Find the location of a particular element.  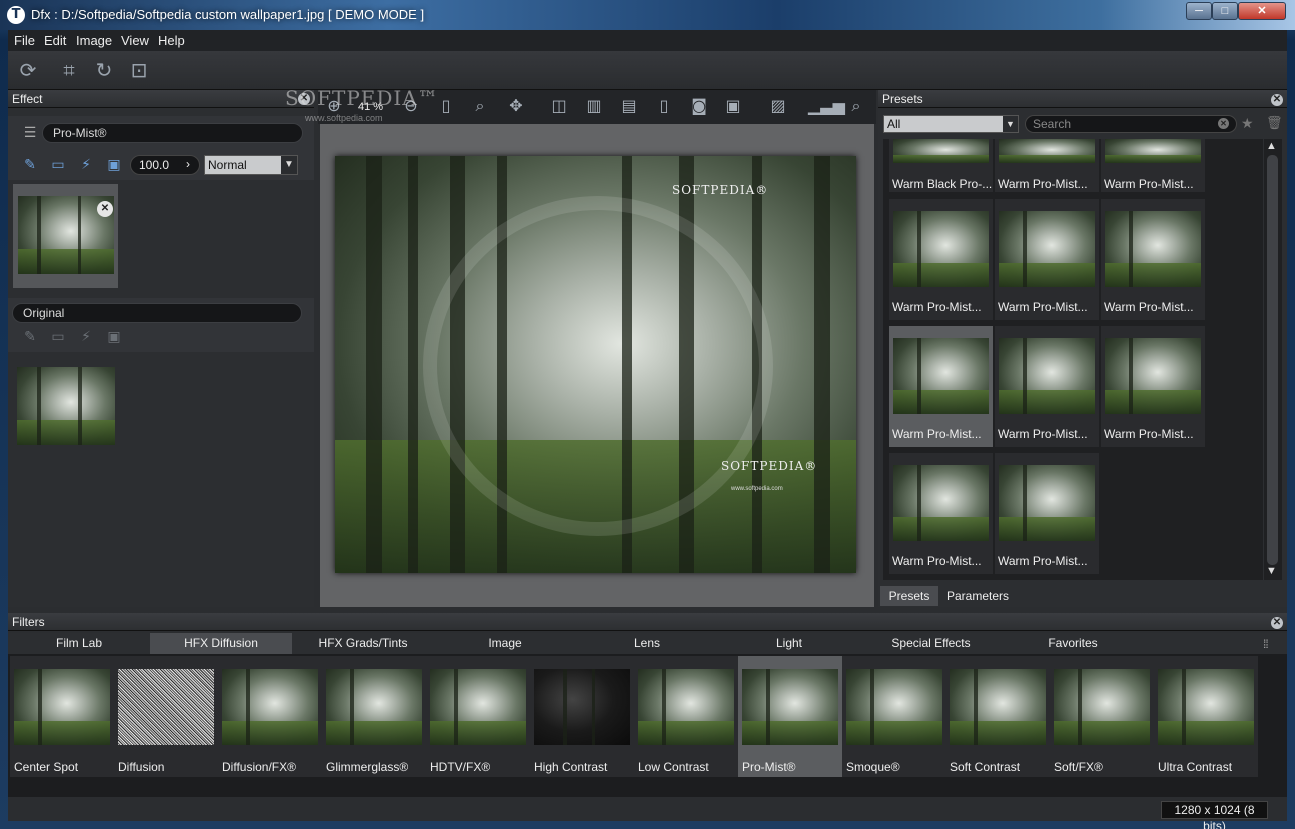

filter-item: Glimmerglass® is located at coordinates (374, 716).